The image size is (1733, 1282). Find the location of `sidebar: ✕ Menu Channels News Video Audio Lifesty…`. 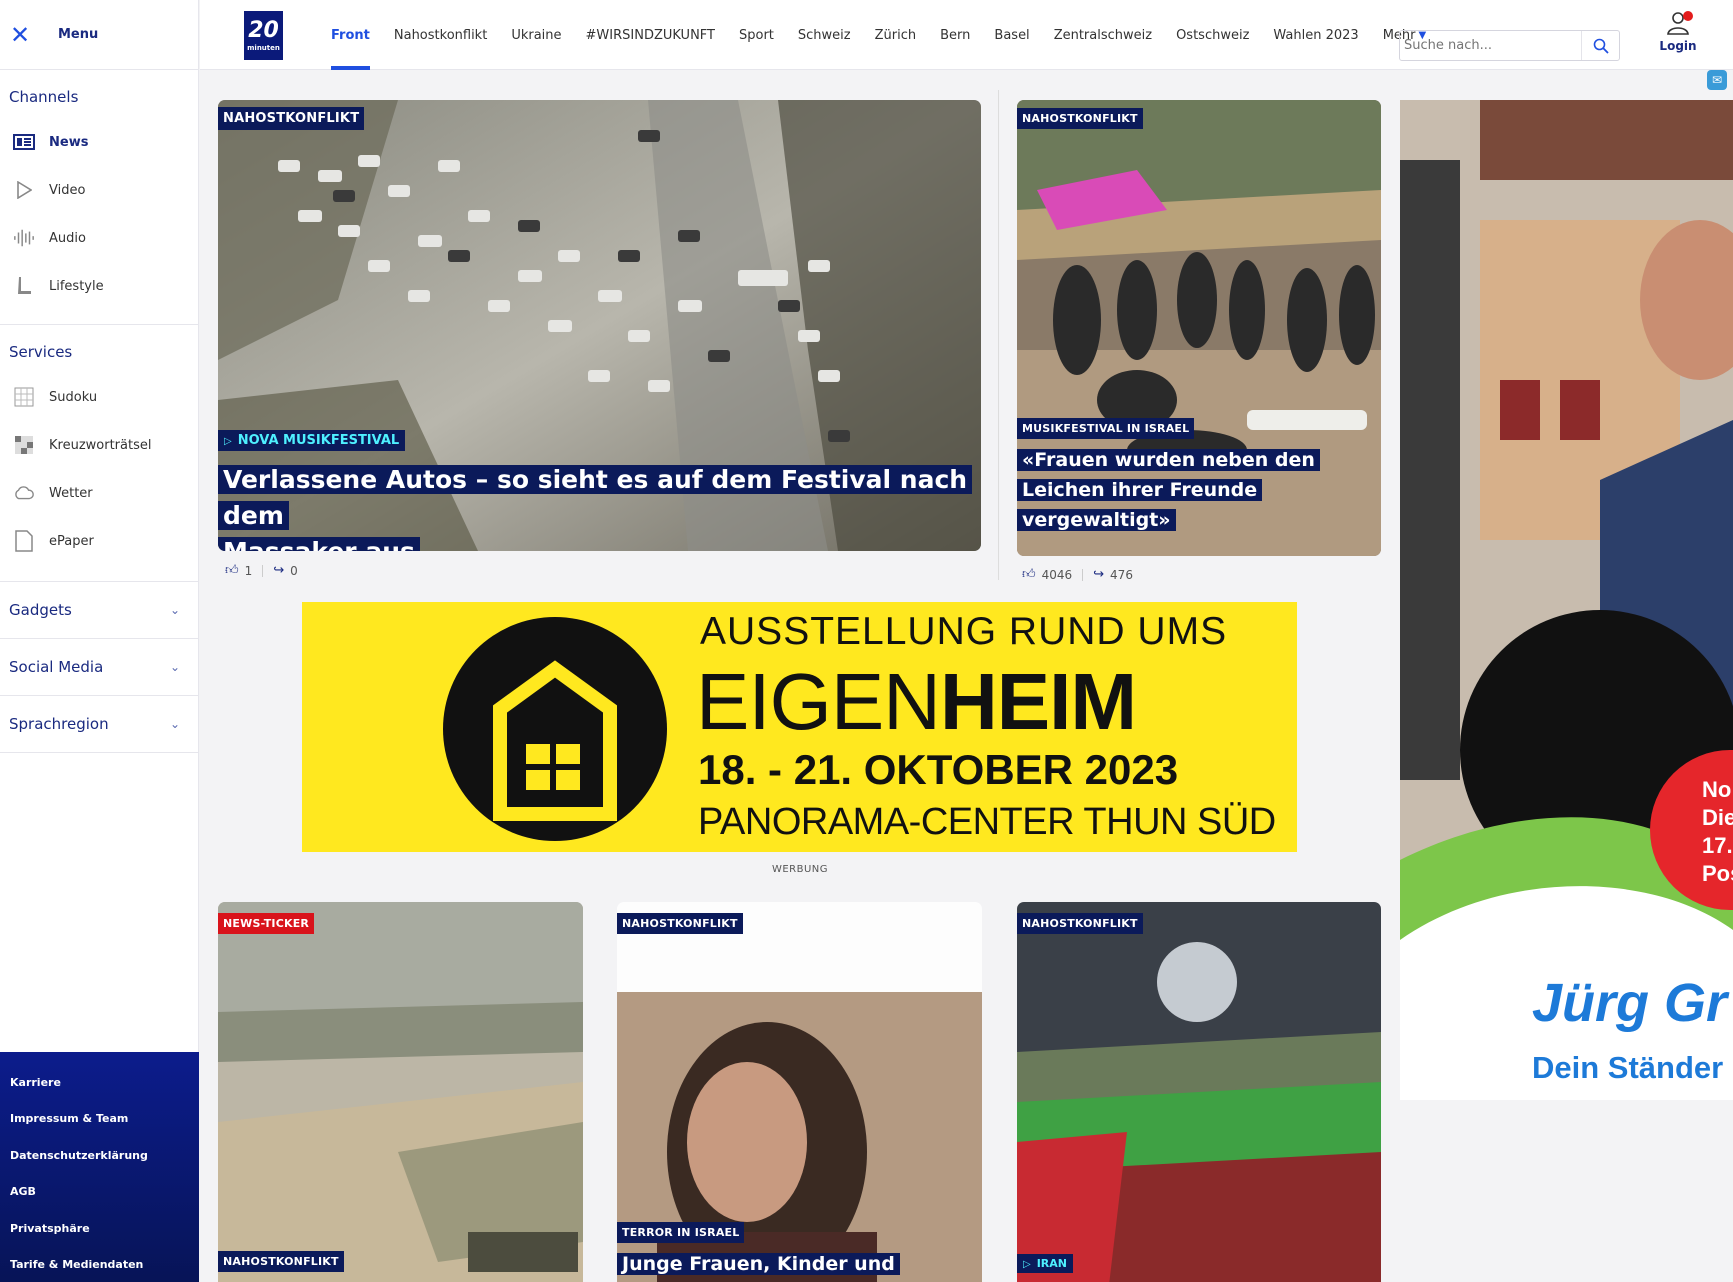

sidebar: ✕ Menu Channels News Video Audio Lifesty… is located at coordinates (99, 641).